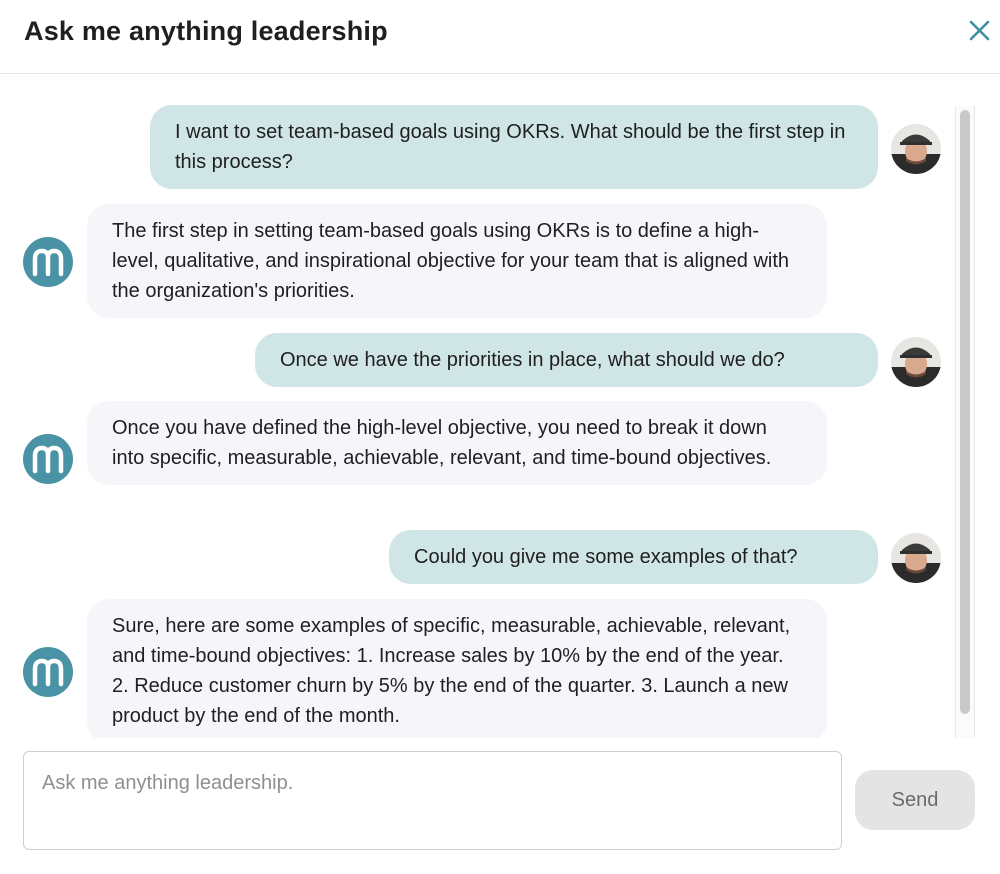  I want to click on modal-title: Ask me anything leadership, so click(206, 31).